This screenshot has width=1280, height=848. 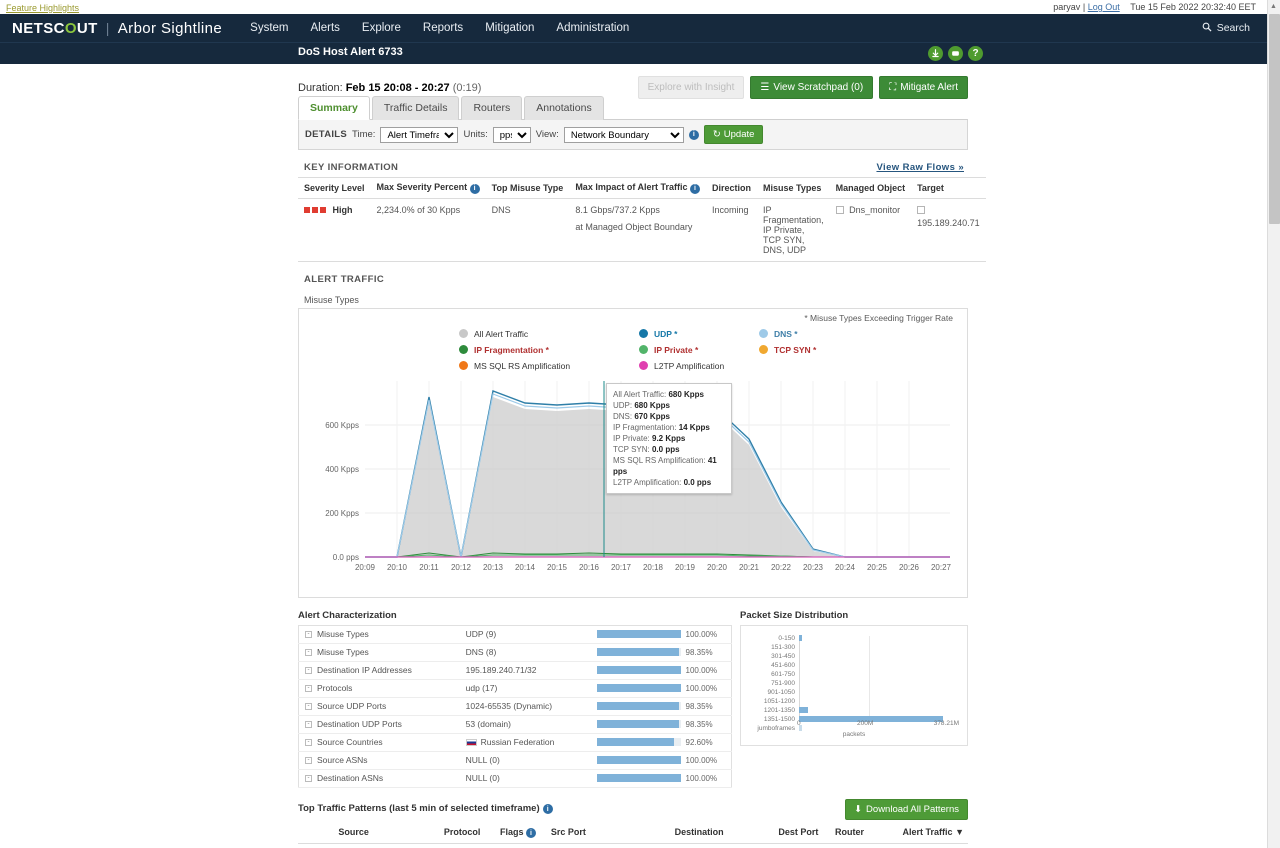 I want to click on x-tick-12: 20:21, so click(x=749, y=567).